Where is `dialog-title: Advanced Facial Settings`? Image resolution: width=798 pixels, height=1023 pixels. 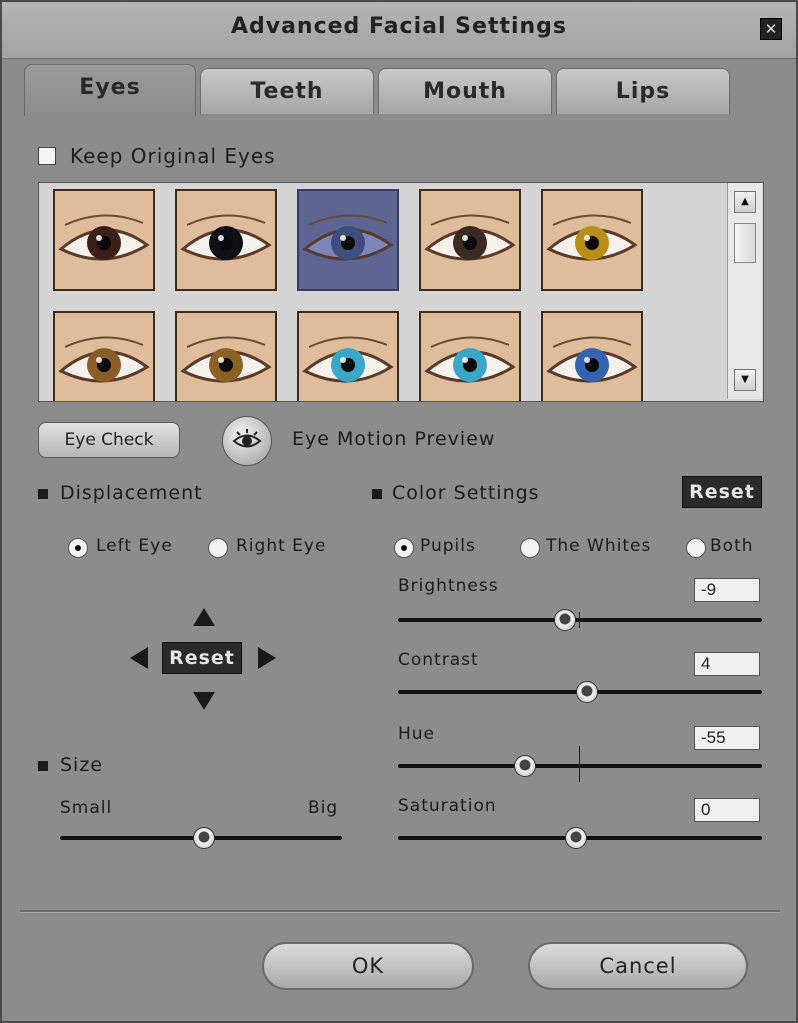
dialog-title: Advanced Facial Settings is located at coordinates (399, 26).